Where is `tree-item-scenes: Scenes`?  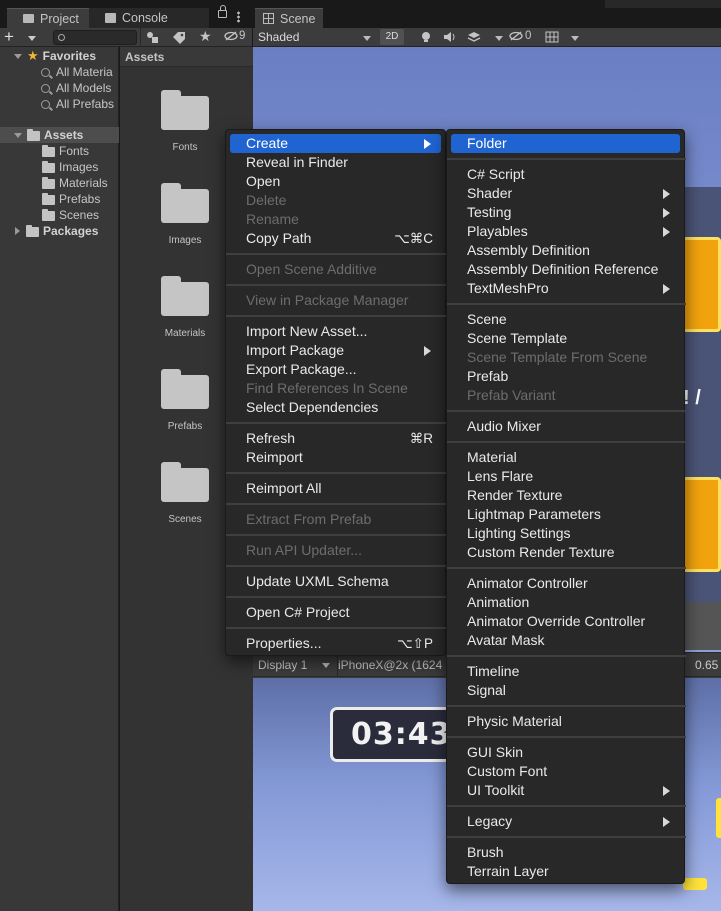
tree-item-scenes: Scenes is located at coordinates (70, 215).